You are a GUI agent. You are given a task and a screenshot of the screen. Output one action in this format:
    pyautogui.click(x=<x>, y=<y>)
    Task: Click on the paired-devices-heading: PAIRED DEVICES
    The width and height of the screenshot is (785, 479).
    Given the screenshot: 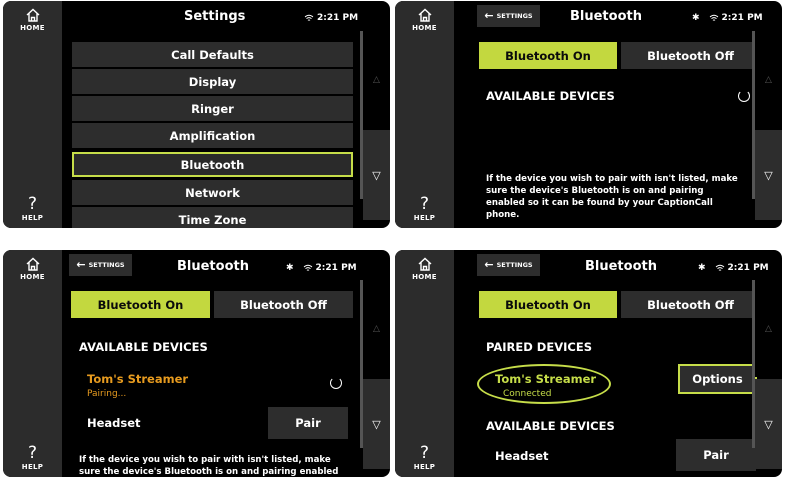 What is the action you would take?
    pyautogui.click(x=539, y=347)
    